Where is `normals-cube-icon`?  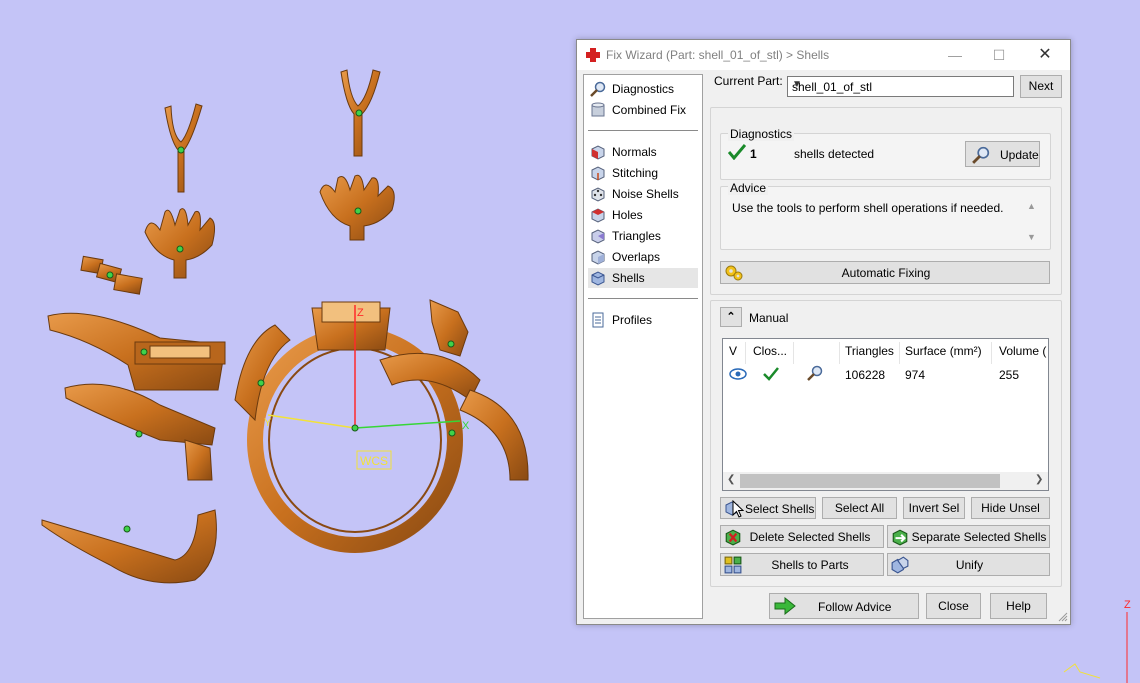
normals-cube-icon is located at coordinates (598, 152).